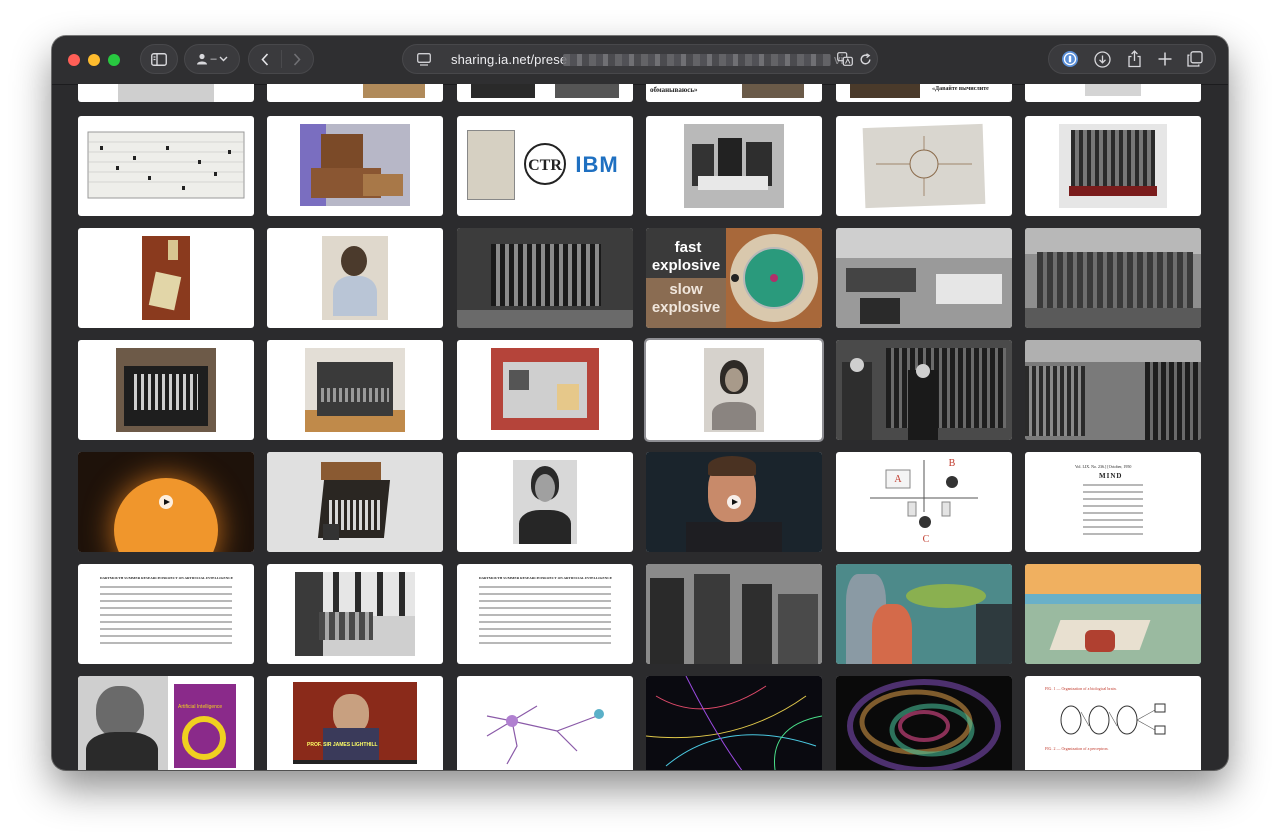 The height and width of the screenshot is (838, 1280). Describe the element at coordinates (94, 60) in the screenshot. I see `minimize-window-button` at that location.